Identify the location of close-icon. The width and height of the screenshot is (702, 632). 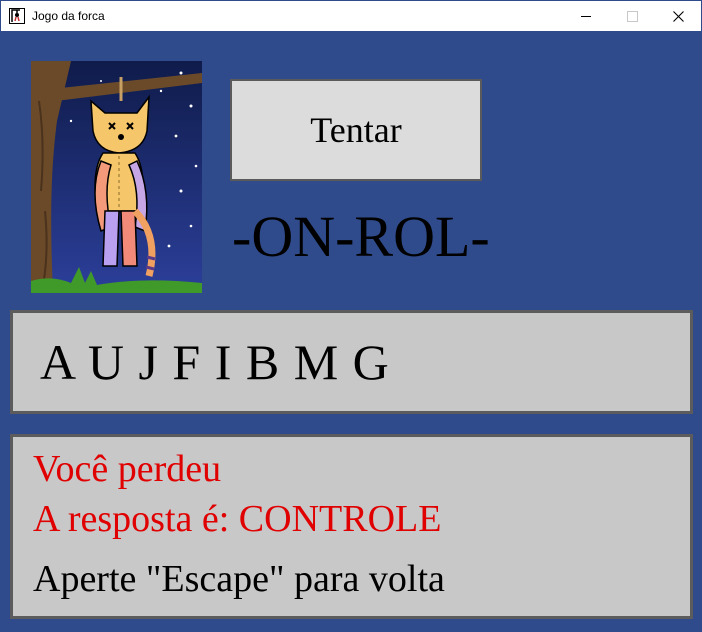
(678, 16).